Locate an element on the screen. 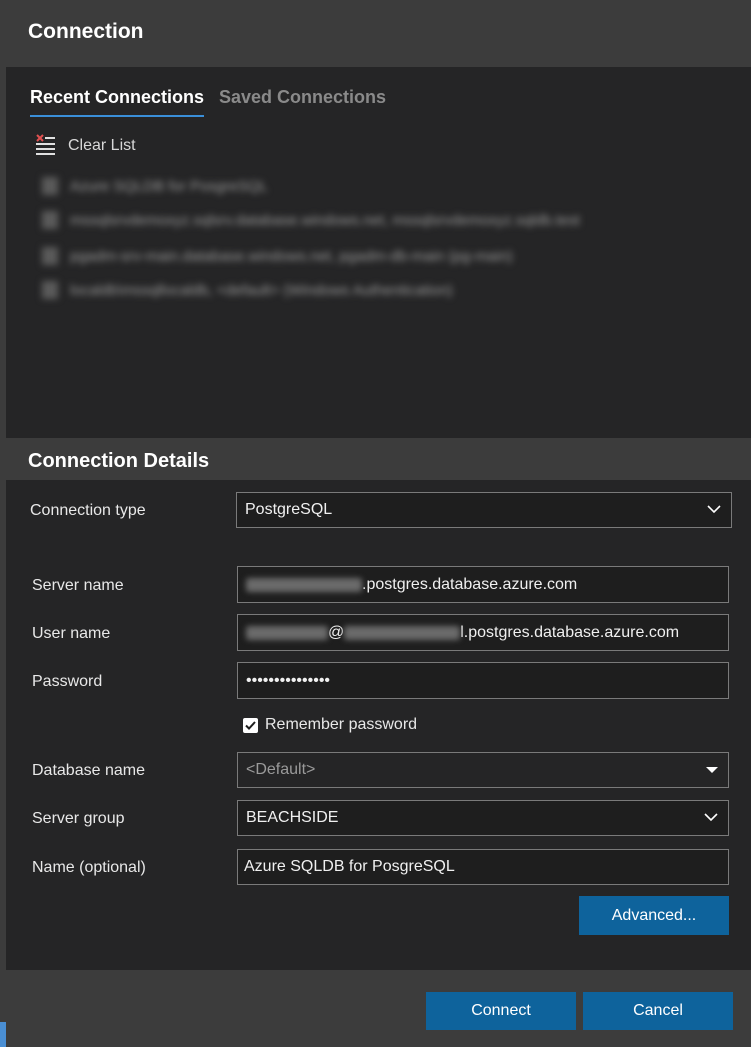 This screenshot has width=751, height=1047. tab-saved-connections: Saved Connections is located at coordinates (302, 97).